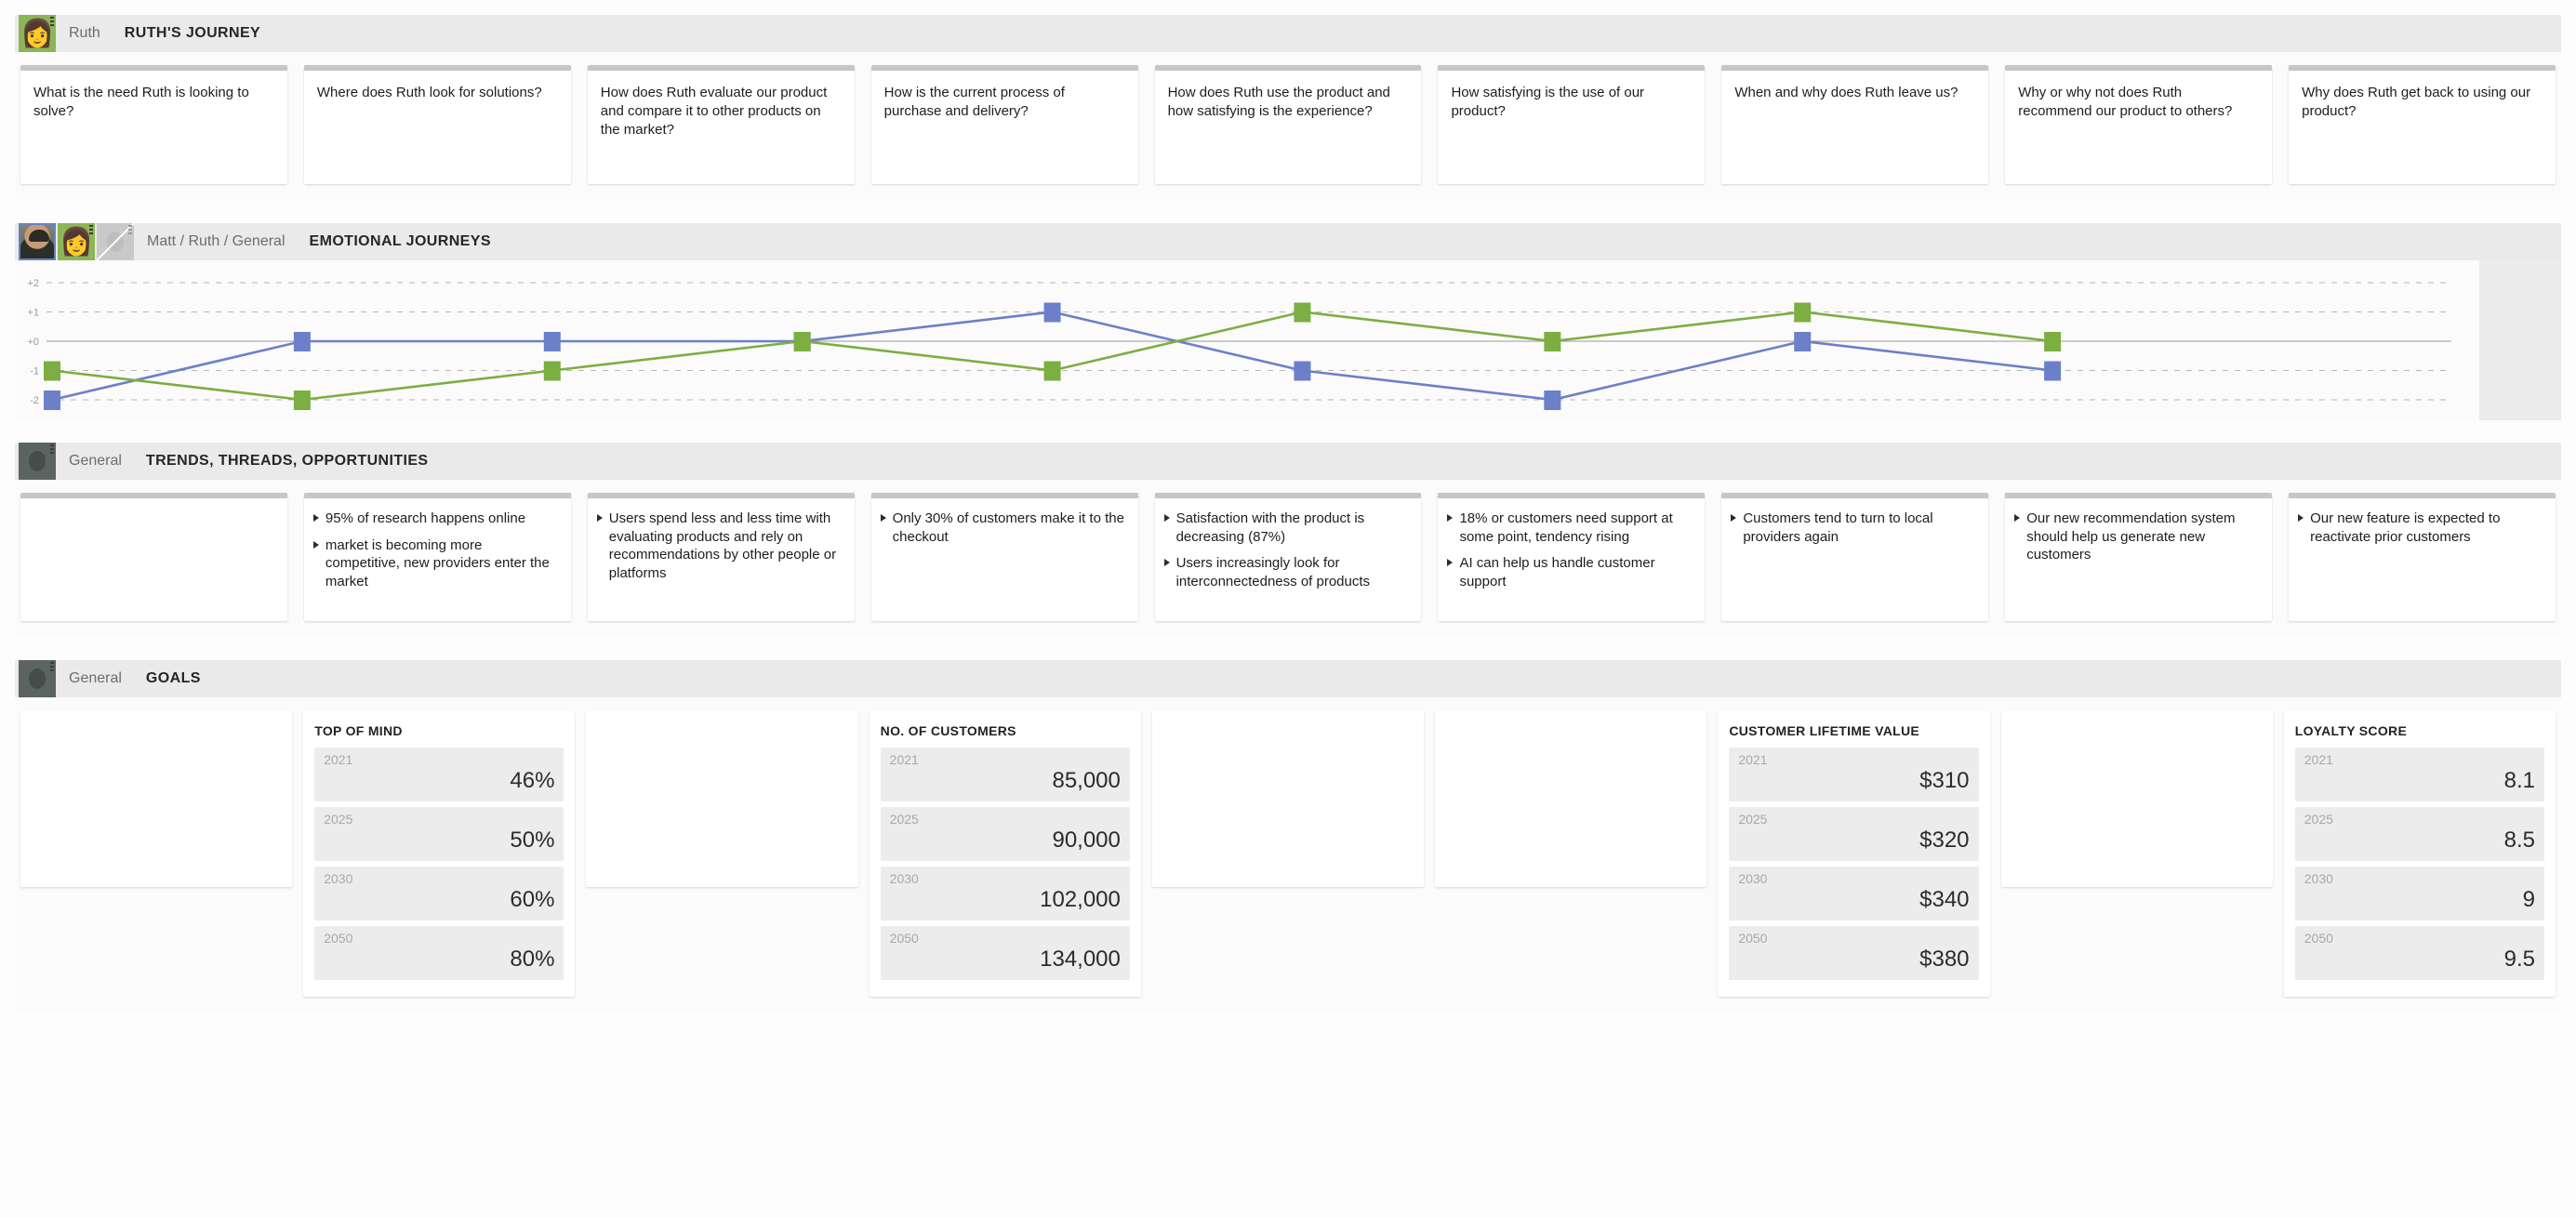  What do you see at coordinates (2318, 819) in the screenshot?
I see `goal-year: 2025` at bounding box center [2318, 819].